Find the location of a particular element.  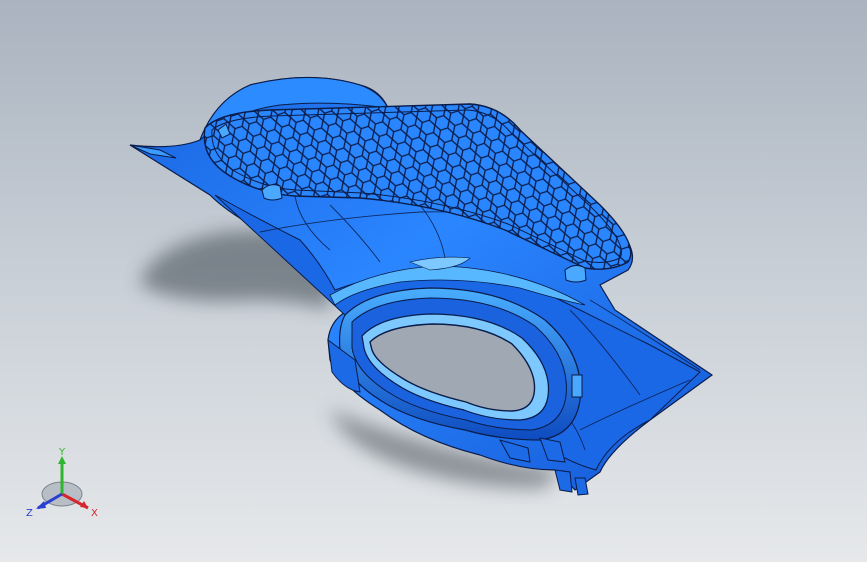

z-axis-label: Z is located at coordinates (29, 513).